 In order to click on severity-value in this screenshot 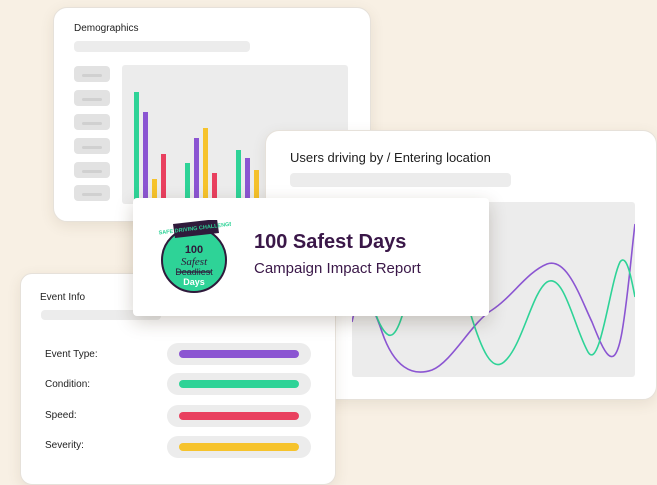, I will do `click(239, 447)`.